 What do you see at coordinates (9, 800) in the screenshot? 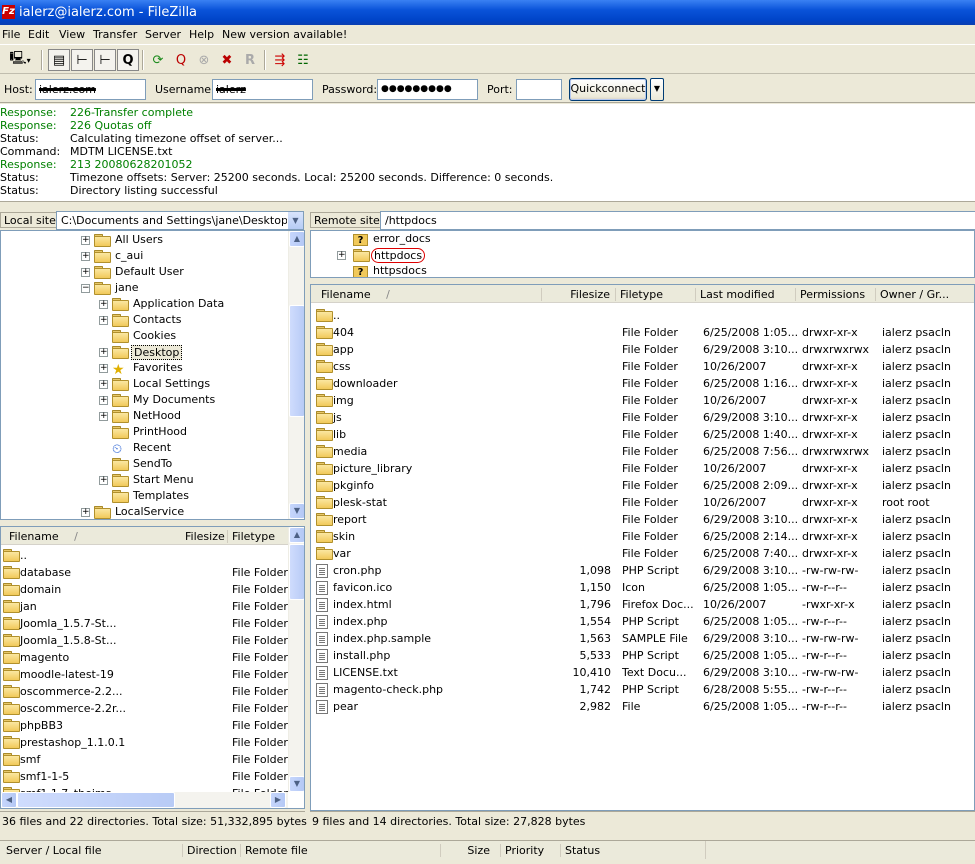
I see `scroll-left-icon: ◀` at bounding box center [9, 800].